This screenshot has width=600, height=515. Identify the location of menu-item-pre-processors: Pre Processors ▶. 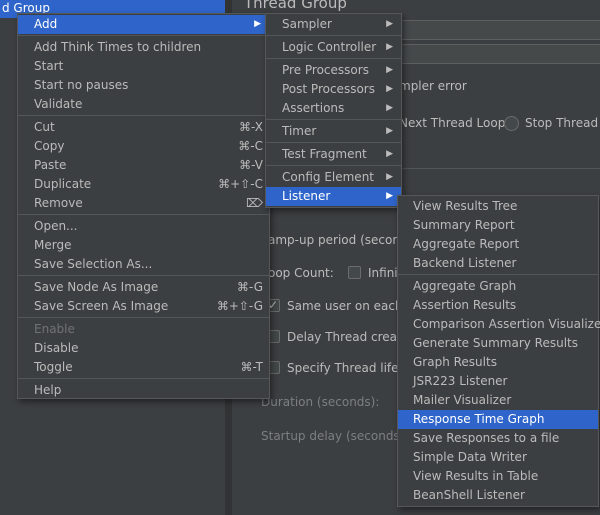
(333, 70).